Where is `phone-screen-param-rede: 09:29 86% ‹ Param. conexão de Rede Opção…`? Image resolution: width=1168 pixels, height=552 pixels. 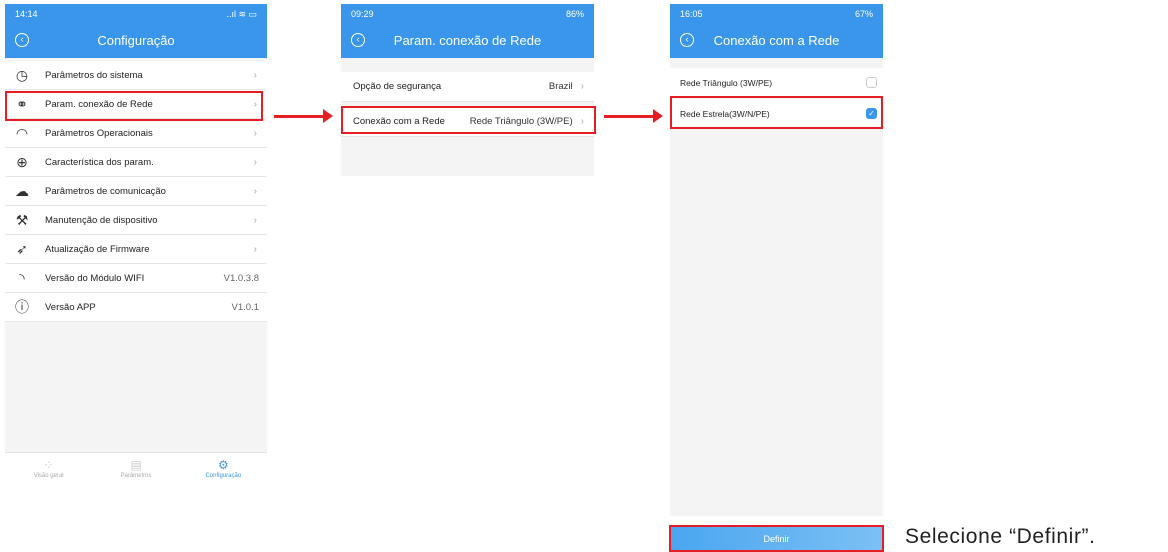 phone-screen-param-rede: 09:29 86% ‹ Param. conexão de Rede Opção… is located at coordinates (467, 90).